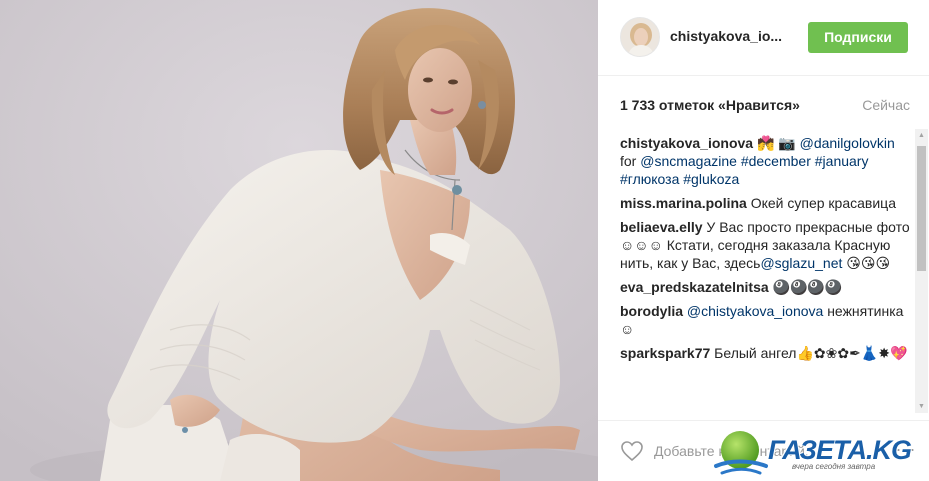 Image resolution: width=929 pixels, height=481 pixels. I want to click on comment-link: #december, so click(776, 161).